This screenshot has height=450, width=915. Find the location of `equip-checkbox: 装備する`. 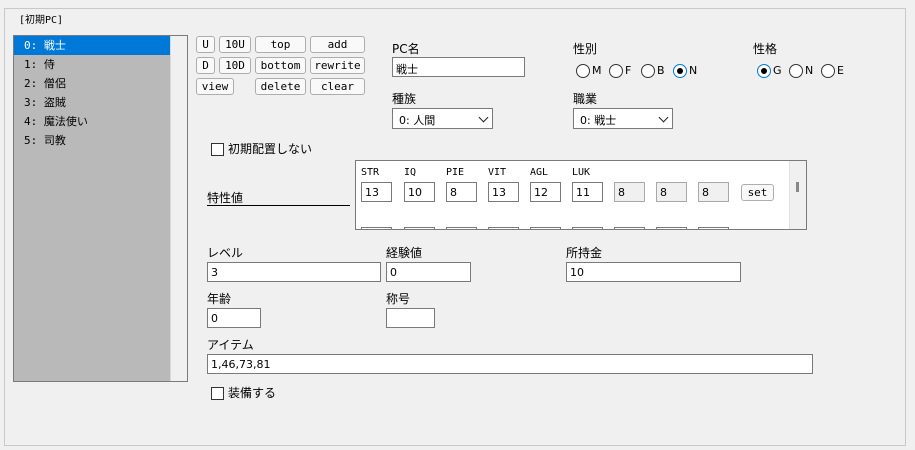

equip-checkbox: 装備する is located at coordinates (256, 393).